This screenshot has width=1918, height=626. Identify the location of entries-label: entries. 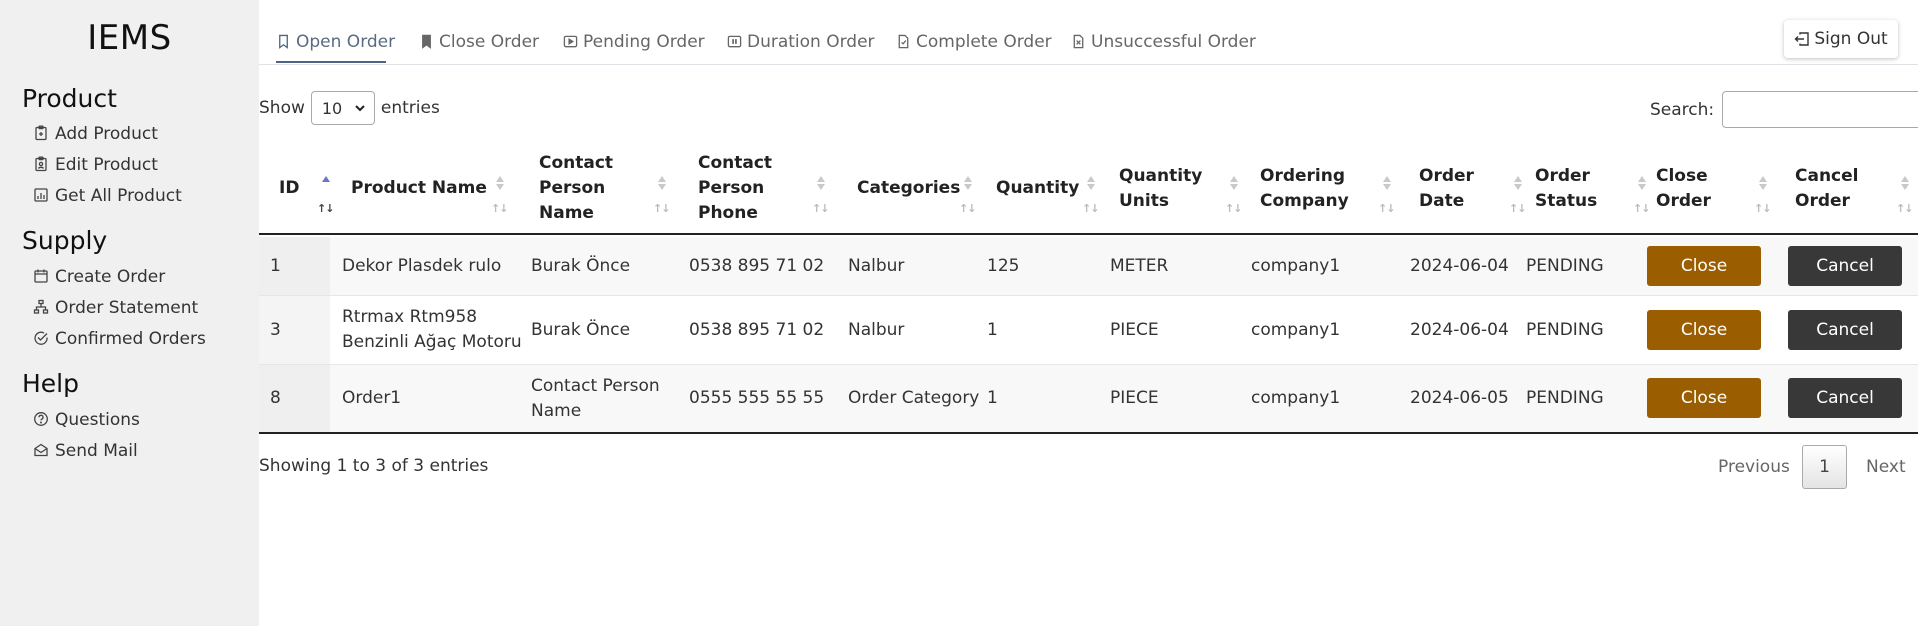
(410, 108).